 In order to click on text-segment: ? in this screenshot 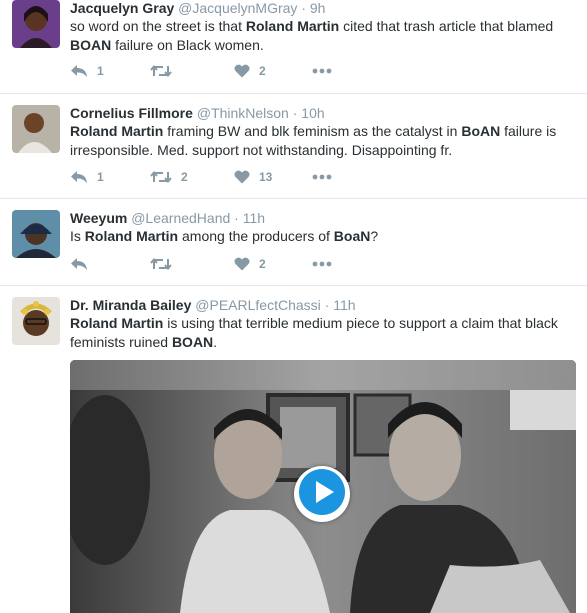, I will do `click(374, 236)`.